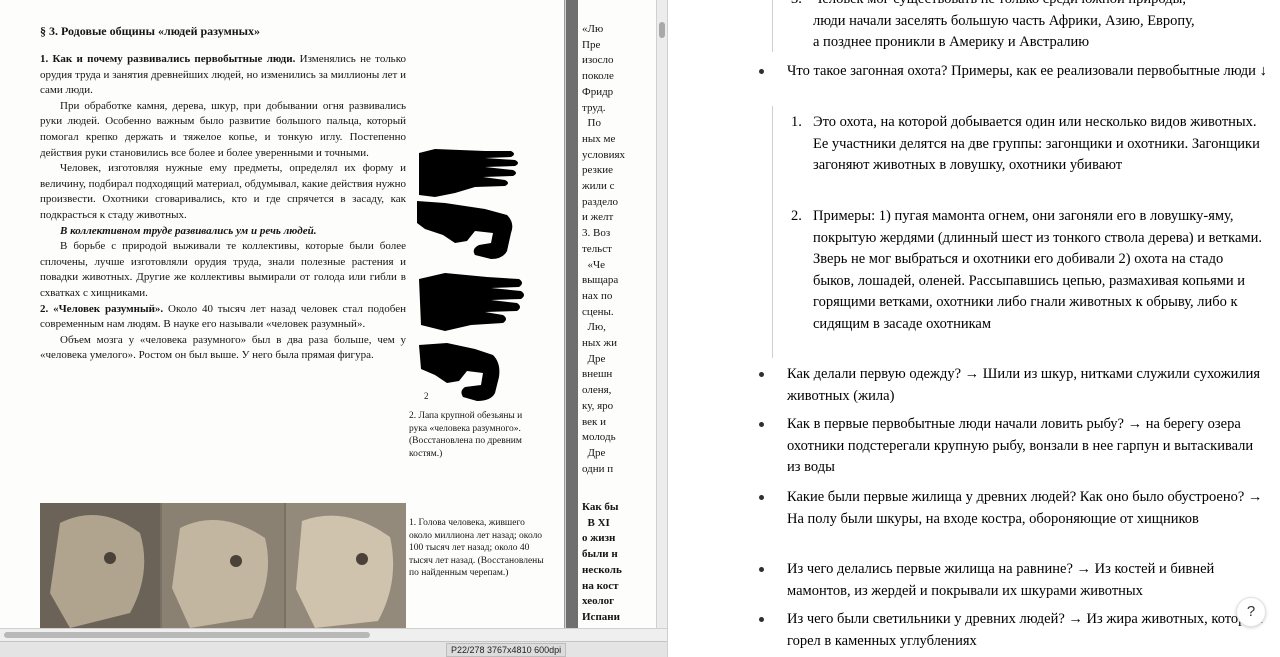 The width and height of the screenshot is (1280, 657). Describe the element at coordinates (187, 635) in the screenshot. I see `horizontal-scroll-thumb` at that location.